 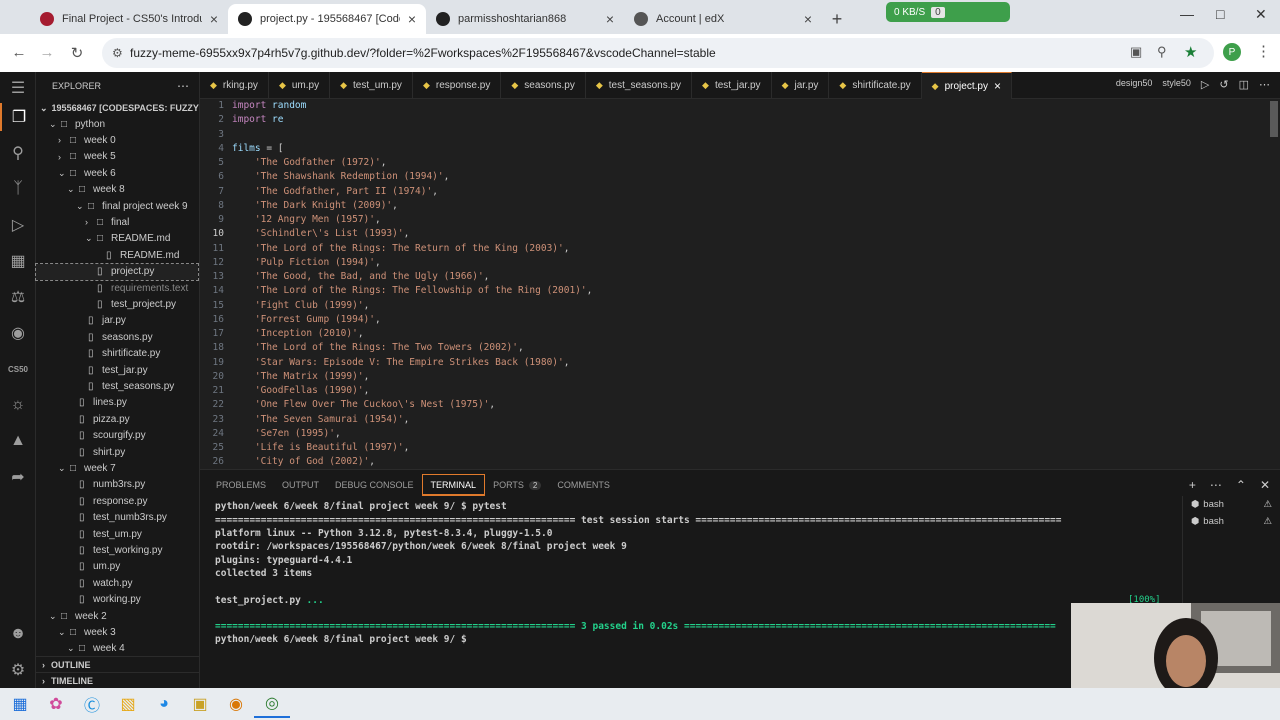 I want to click on github-icon: ◉, so click(x=18, y=333).